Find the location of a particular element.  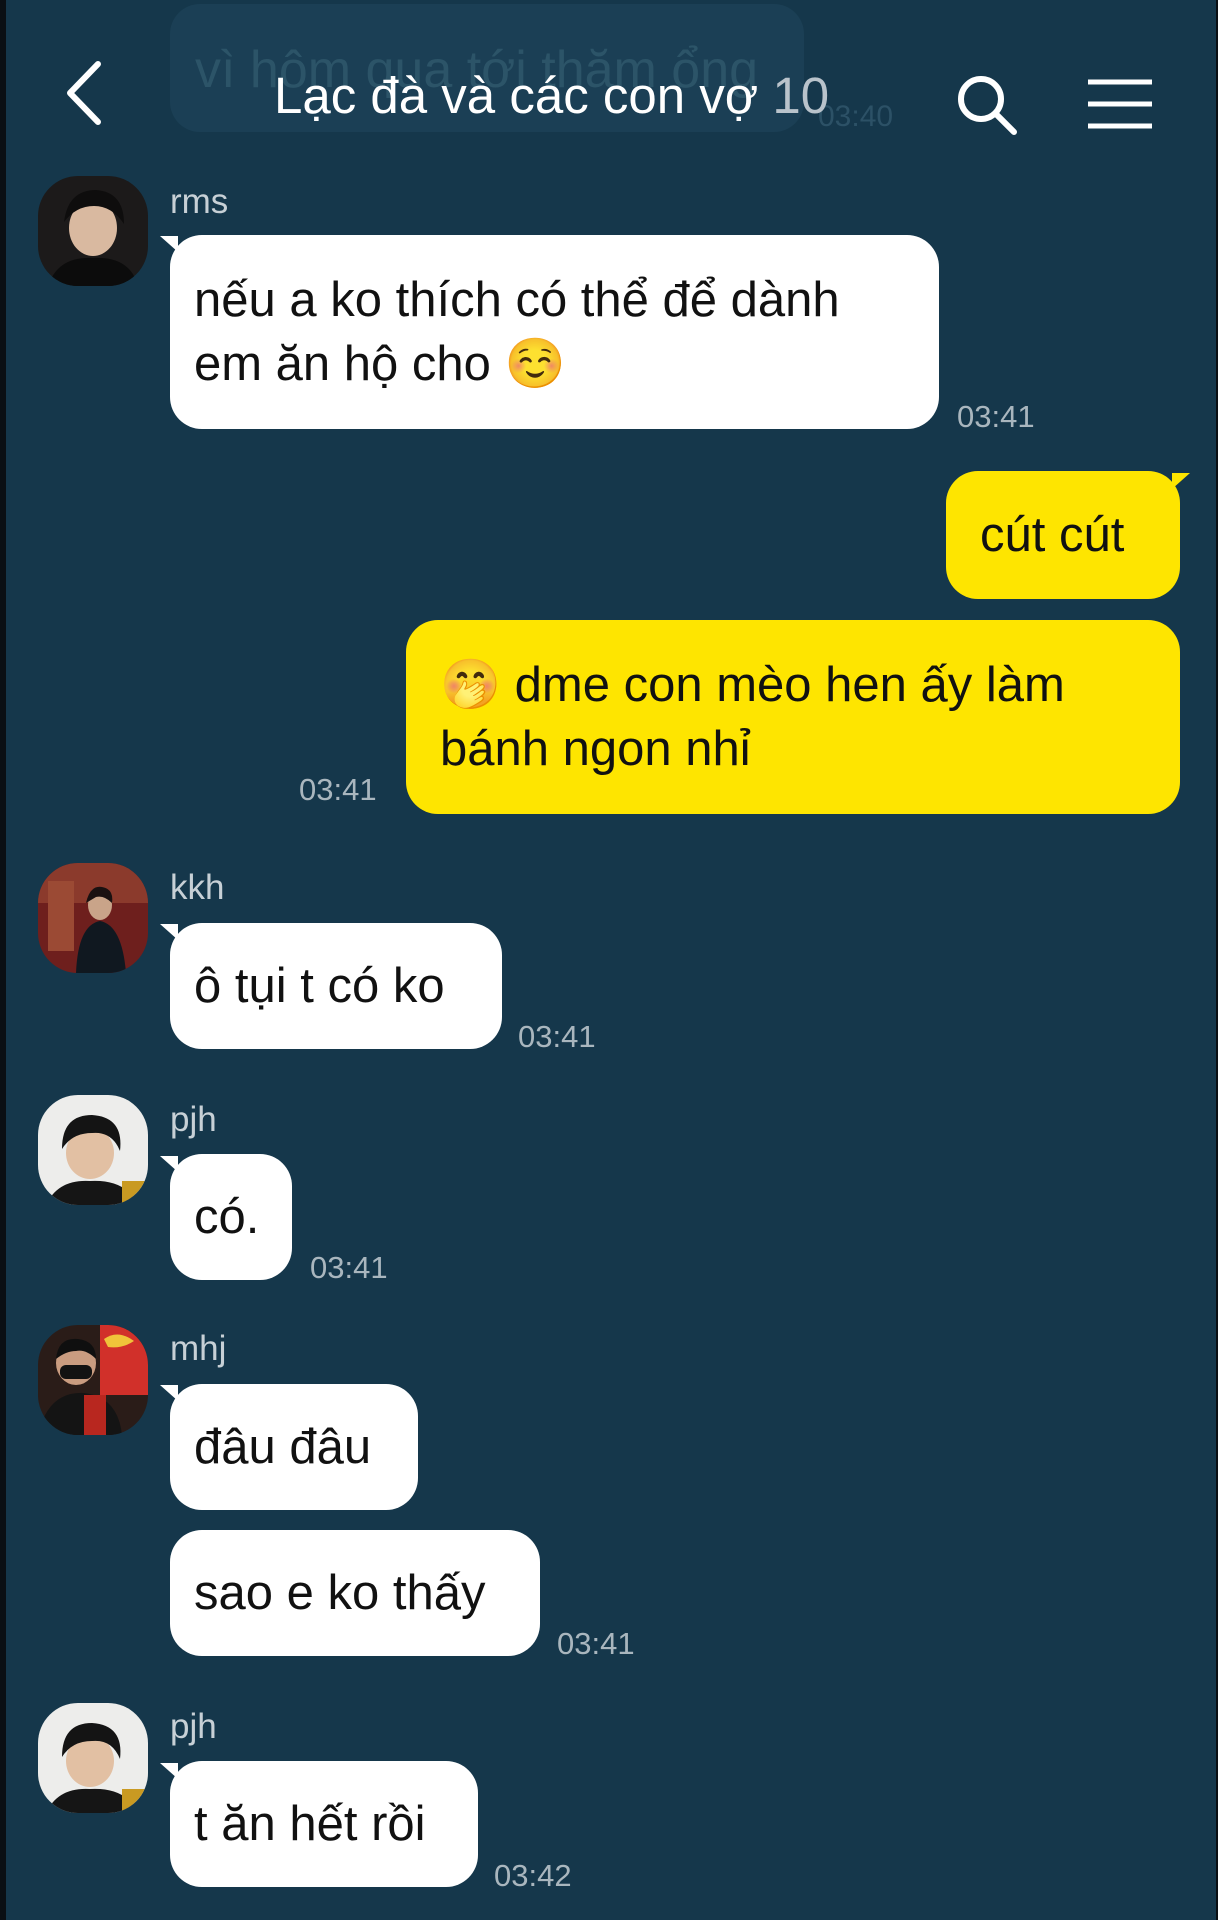

avatar-mhj is located at coordinates (93, 1380).